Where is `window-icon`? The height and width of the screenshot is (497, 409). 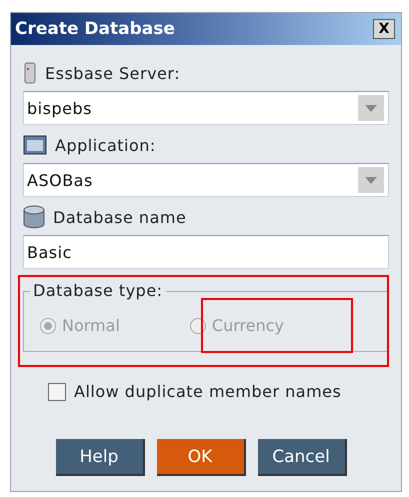
window-icon is located at coordinates (35, 145).